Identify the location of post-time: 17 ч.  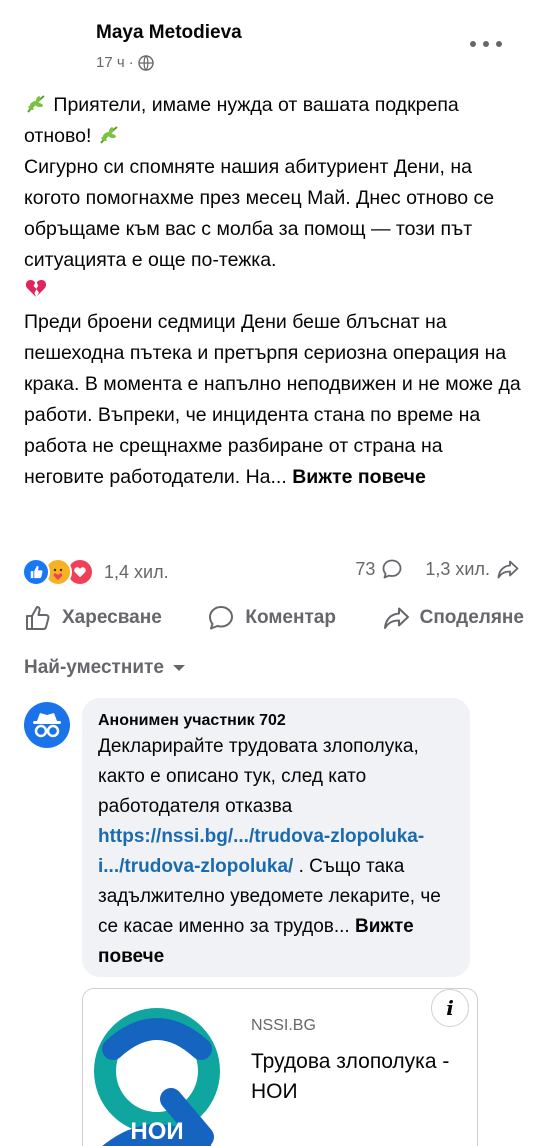
(110, 62).